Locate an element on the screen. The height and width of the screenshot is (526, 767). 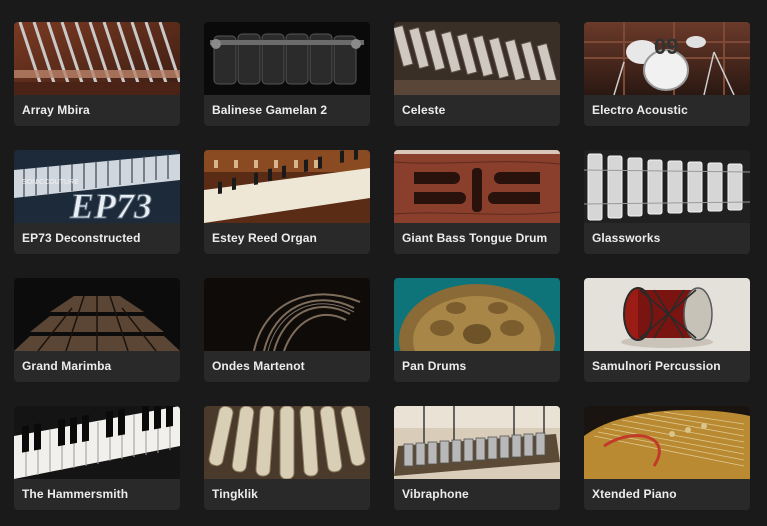
instrument-card-electro-acoustic: 09 Electro Acoustic is located at coordinates (667, 74).